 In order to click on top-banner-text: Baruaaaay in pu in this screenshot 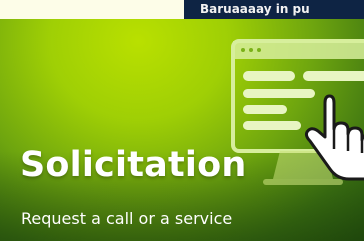, I will do `click(255, 9)`.